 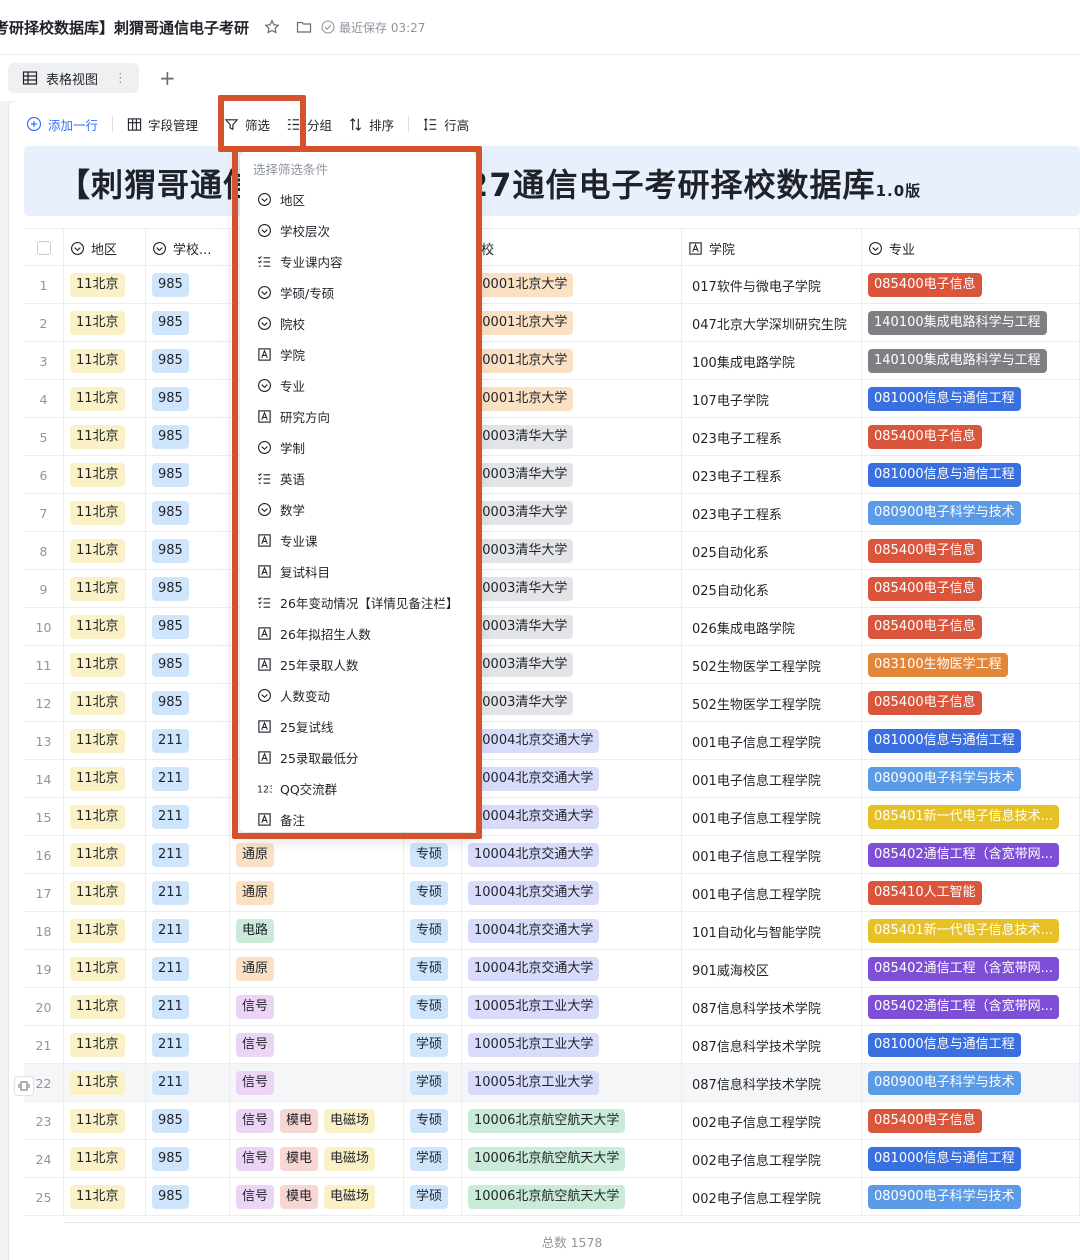 I want to click on column-header: 专业, so click(x=971, y=248).